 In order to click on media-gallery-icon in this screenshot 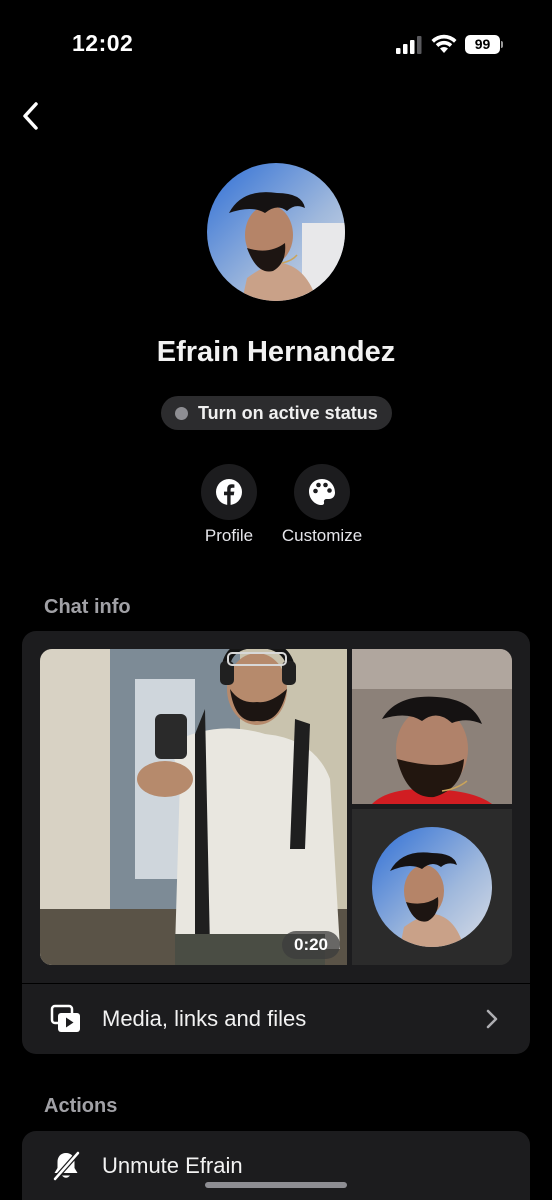, I will do `click(66, 1019)`.